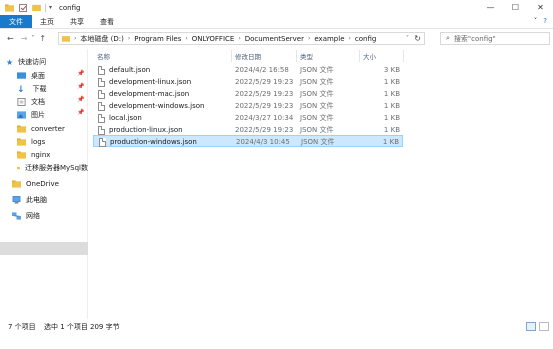  Describe the element at coordinates (36, 7) in the screenshot. I see `new-folder-icon` at that location.